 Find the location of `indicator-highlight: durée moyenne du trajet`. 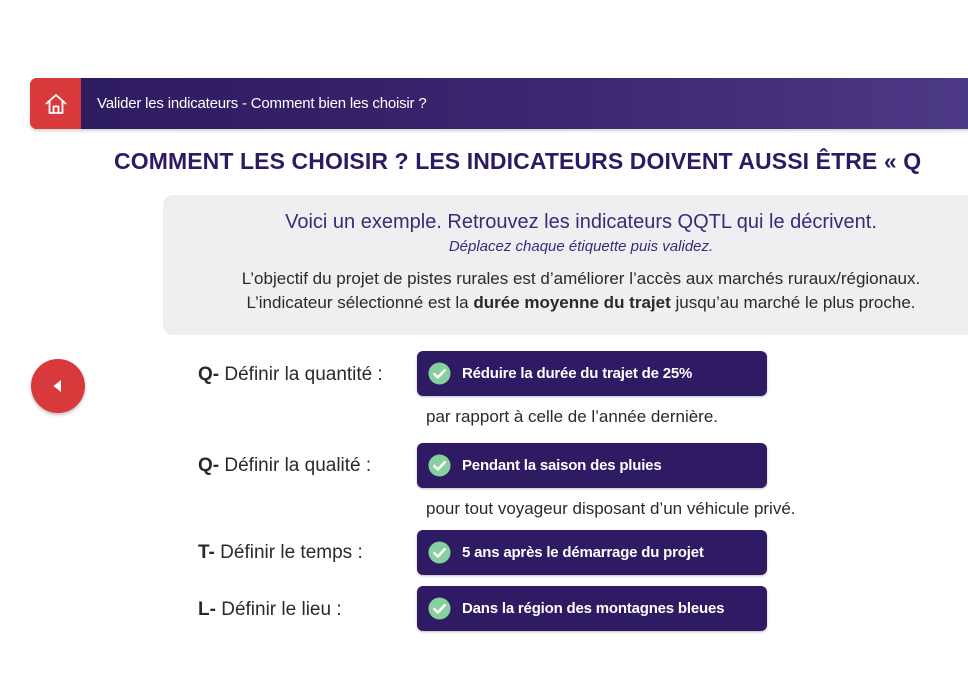

indicator-highlight: durée moyenne du trajet is located at coordinates (572, 302).